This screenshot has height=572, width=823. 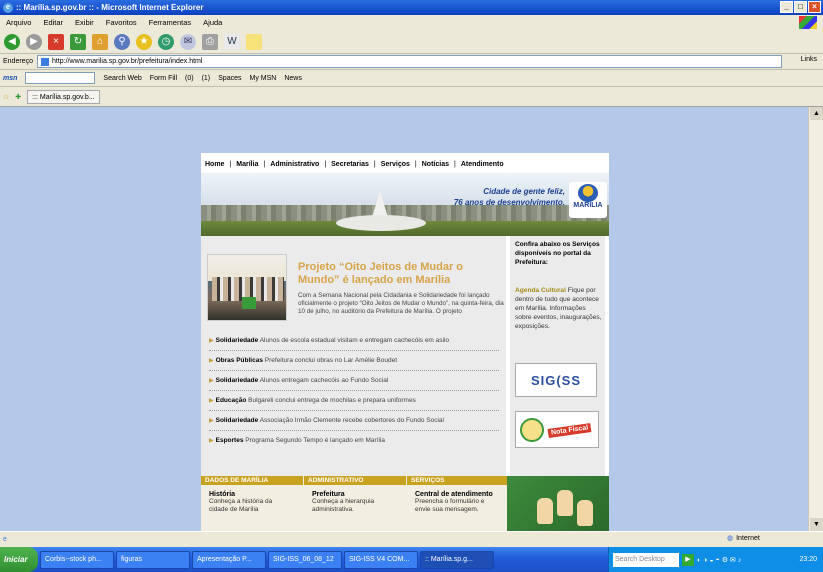 What do you see at coordinates (53, 22) in the screenshot?
I see `menu-editar: Editar` at bounding box center [53, 22].